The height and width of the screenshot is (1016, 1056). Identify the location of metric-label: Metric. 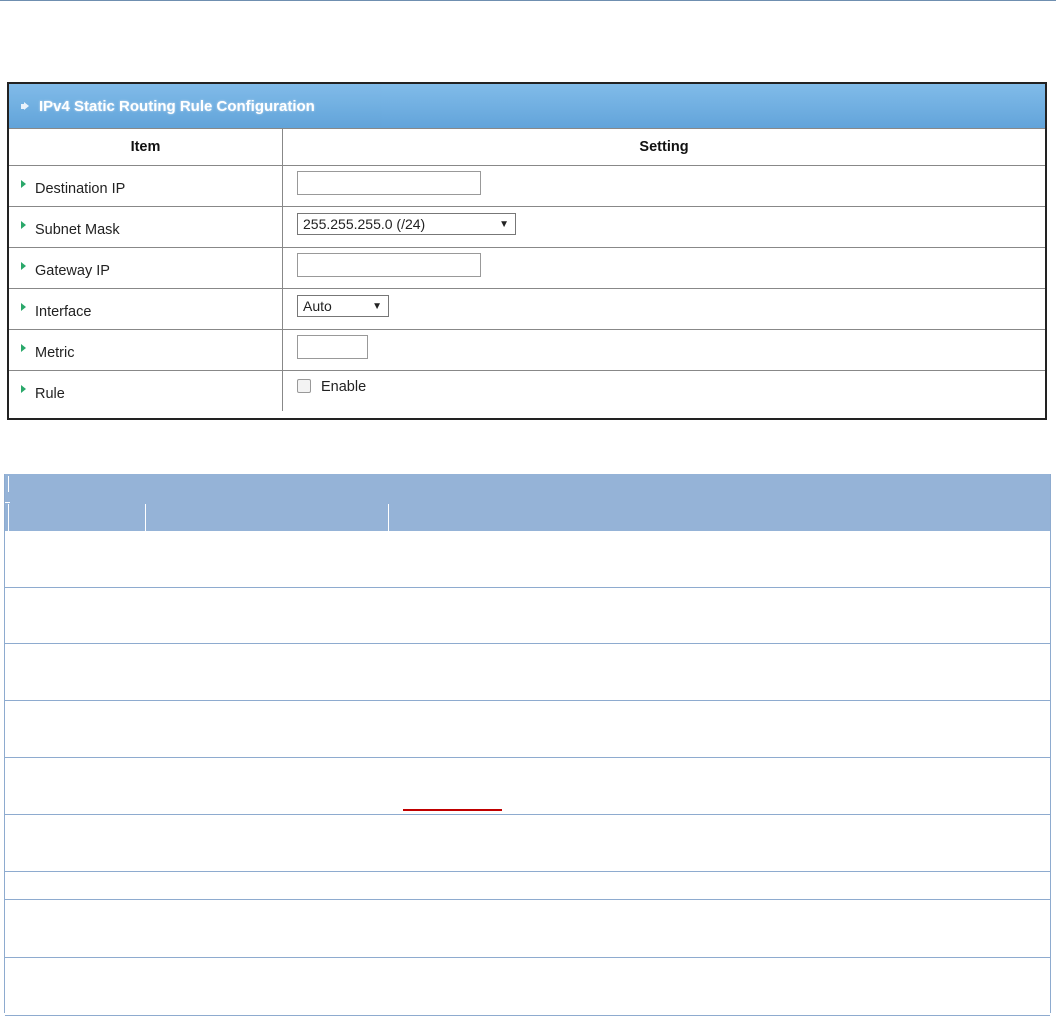
(55, 353).